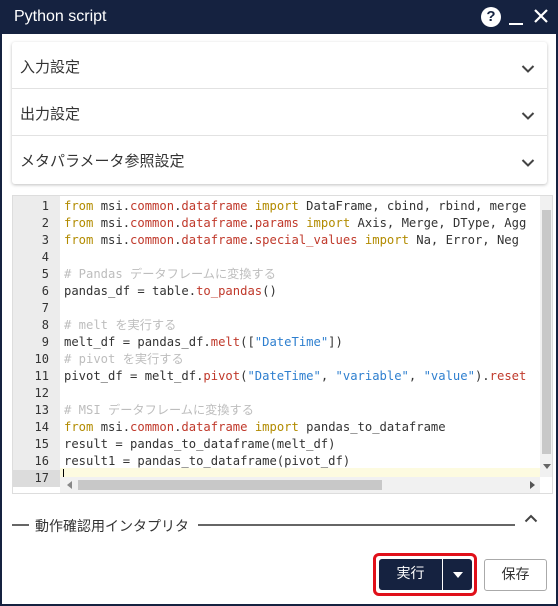 The height and width of the screenshot is (606, 558). I want to click on line-number: 4, so click(45, 257).